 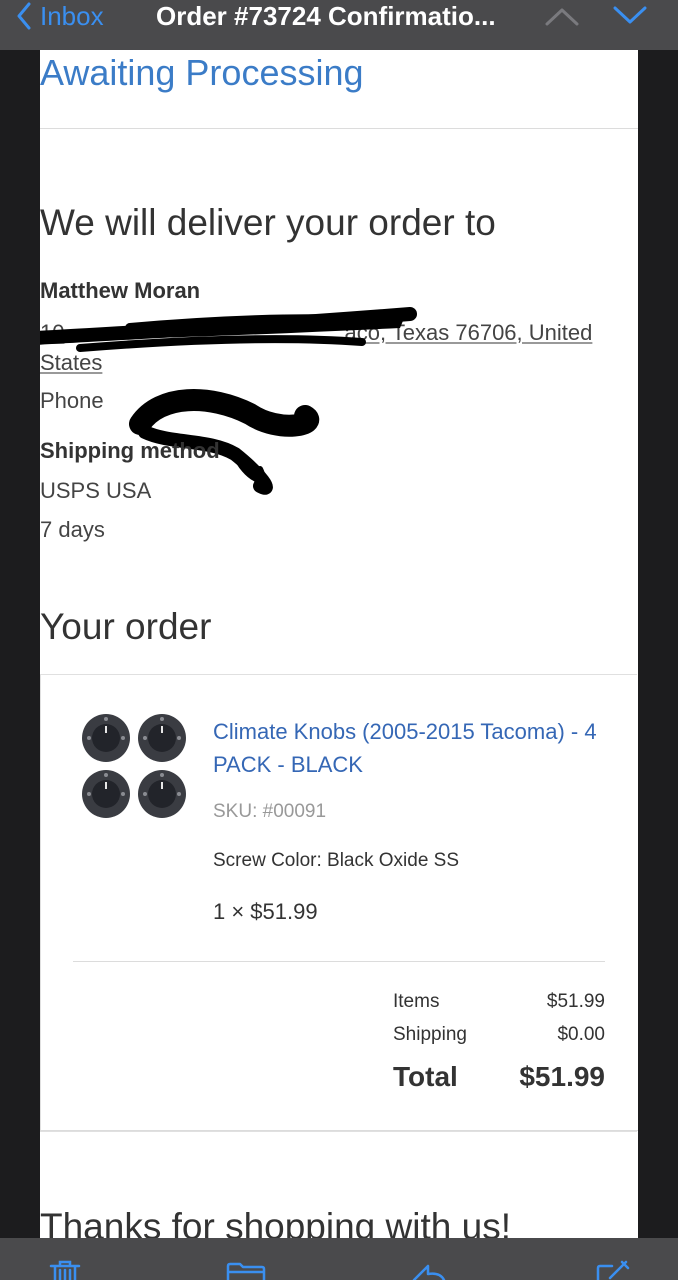 What do you see at coordinates (126, 626) in the screenshot?
I see `your-order-heading: Your order` at bounding box center [126, 626].